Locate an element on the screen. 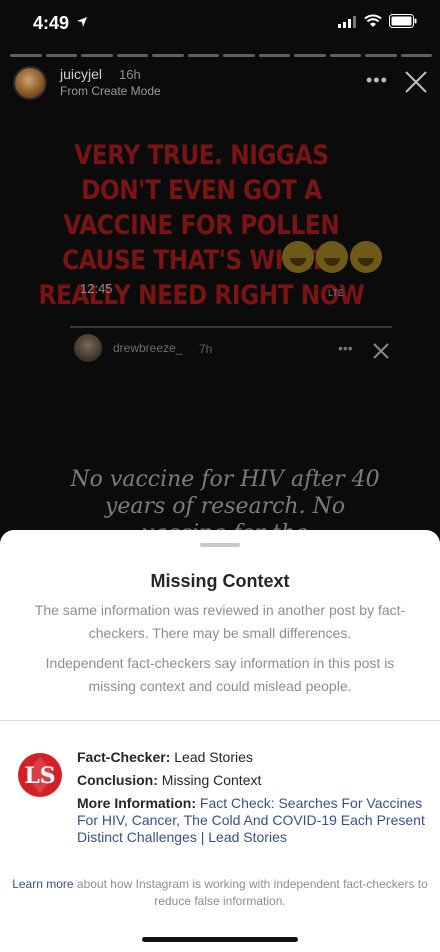 The height and width of the screenshot is (952, 440). learn-more-link: Learn more is located at coordinates (42, 884).